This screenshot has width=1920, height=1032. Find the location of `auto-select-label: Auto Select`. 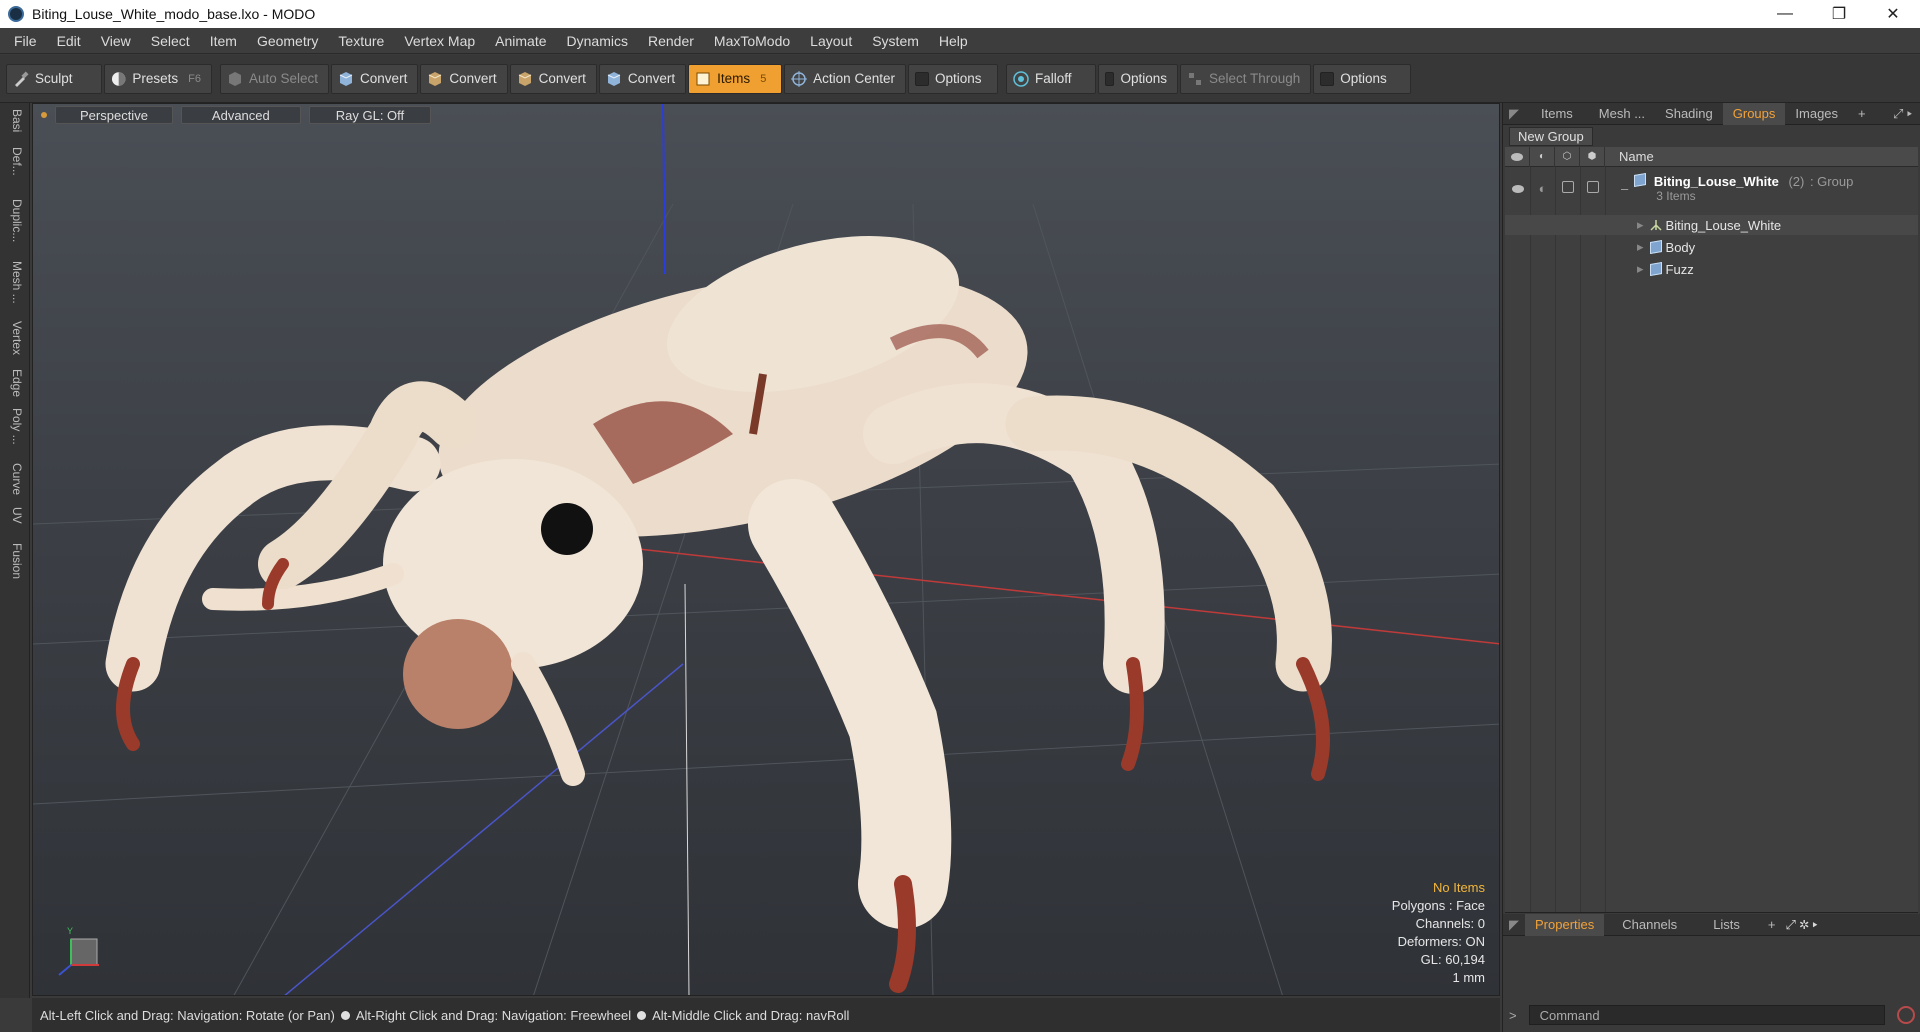

auto-select-label: Auto Select is located at coordinates (284, 78).